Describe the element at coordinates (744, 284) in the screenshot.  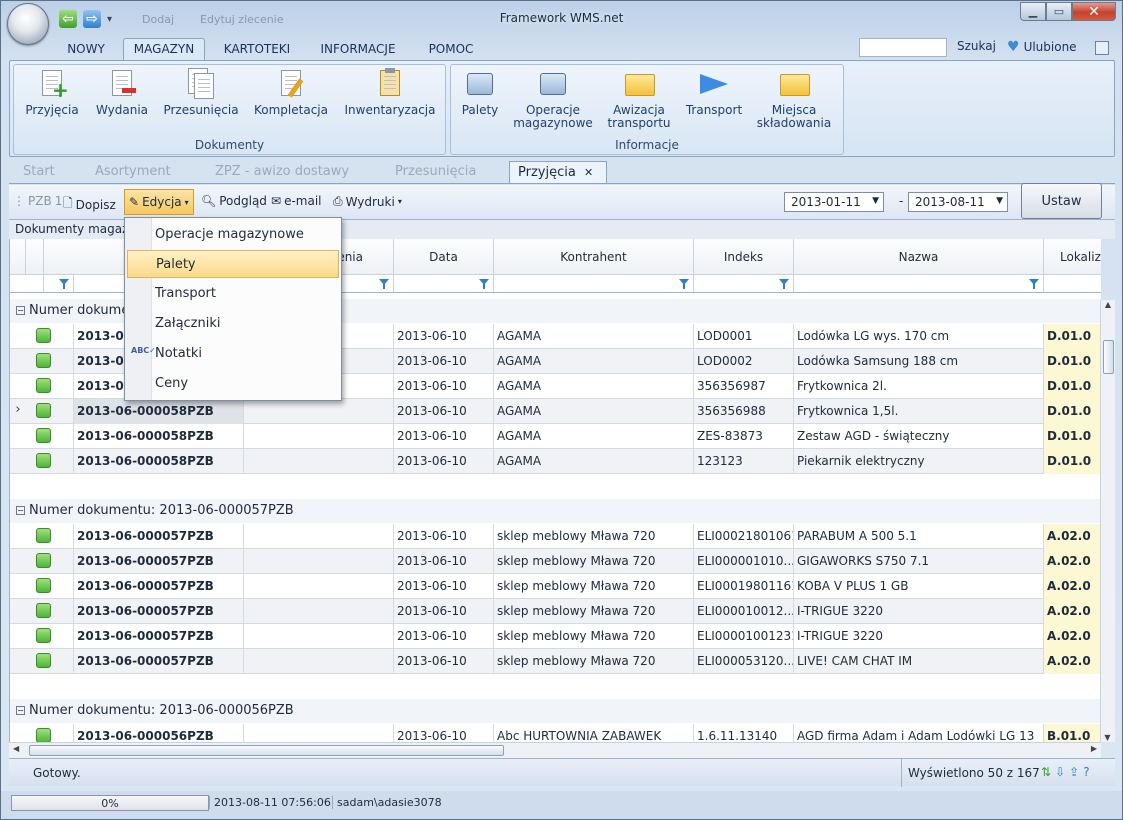
I see `filter-indeks` at that location.